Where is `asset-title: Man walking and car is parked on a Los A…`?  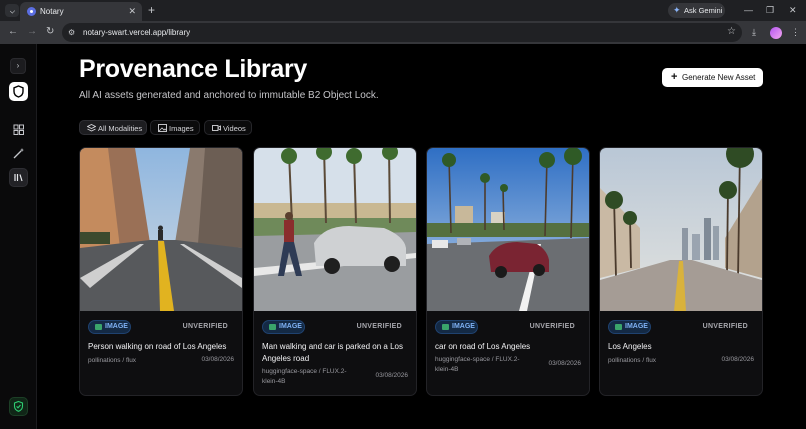 asset-title: Man walking and car is parked on a Los A… is located at coordinates (332, 352).